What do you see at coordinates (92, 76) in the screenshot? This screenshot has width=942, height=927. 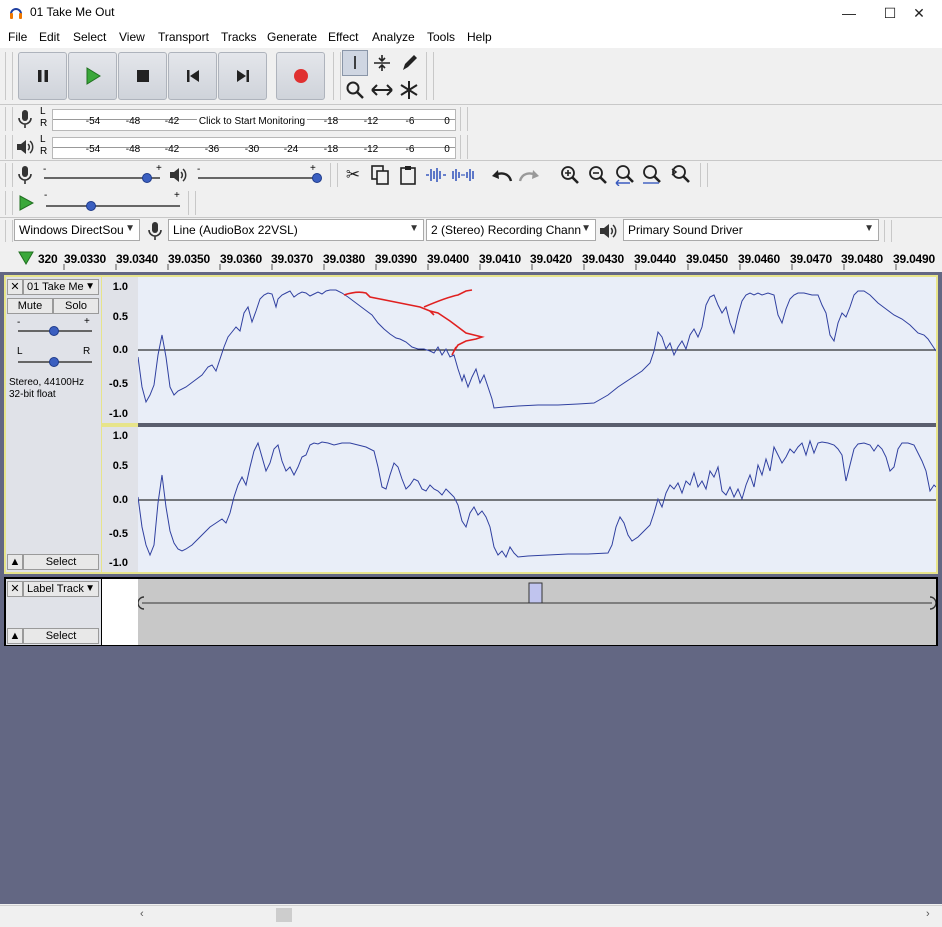 I see `play-button` at bounding box center [92, 76].